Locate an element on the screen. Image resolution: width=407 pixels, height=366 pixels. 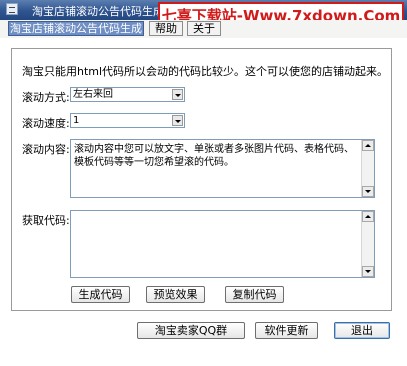
app-icon is located at coordinates (12, 9).